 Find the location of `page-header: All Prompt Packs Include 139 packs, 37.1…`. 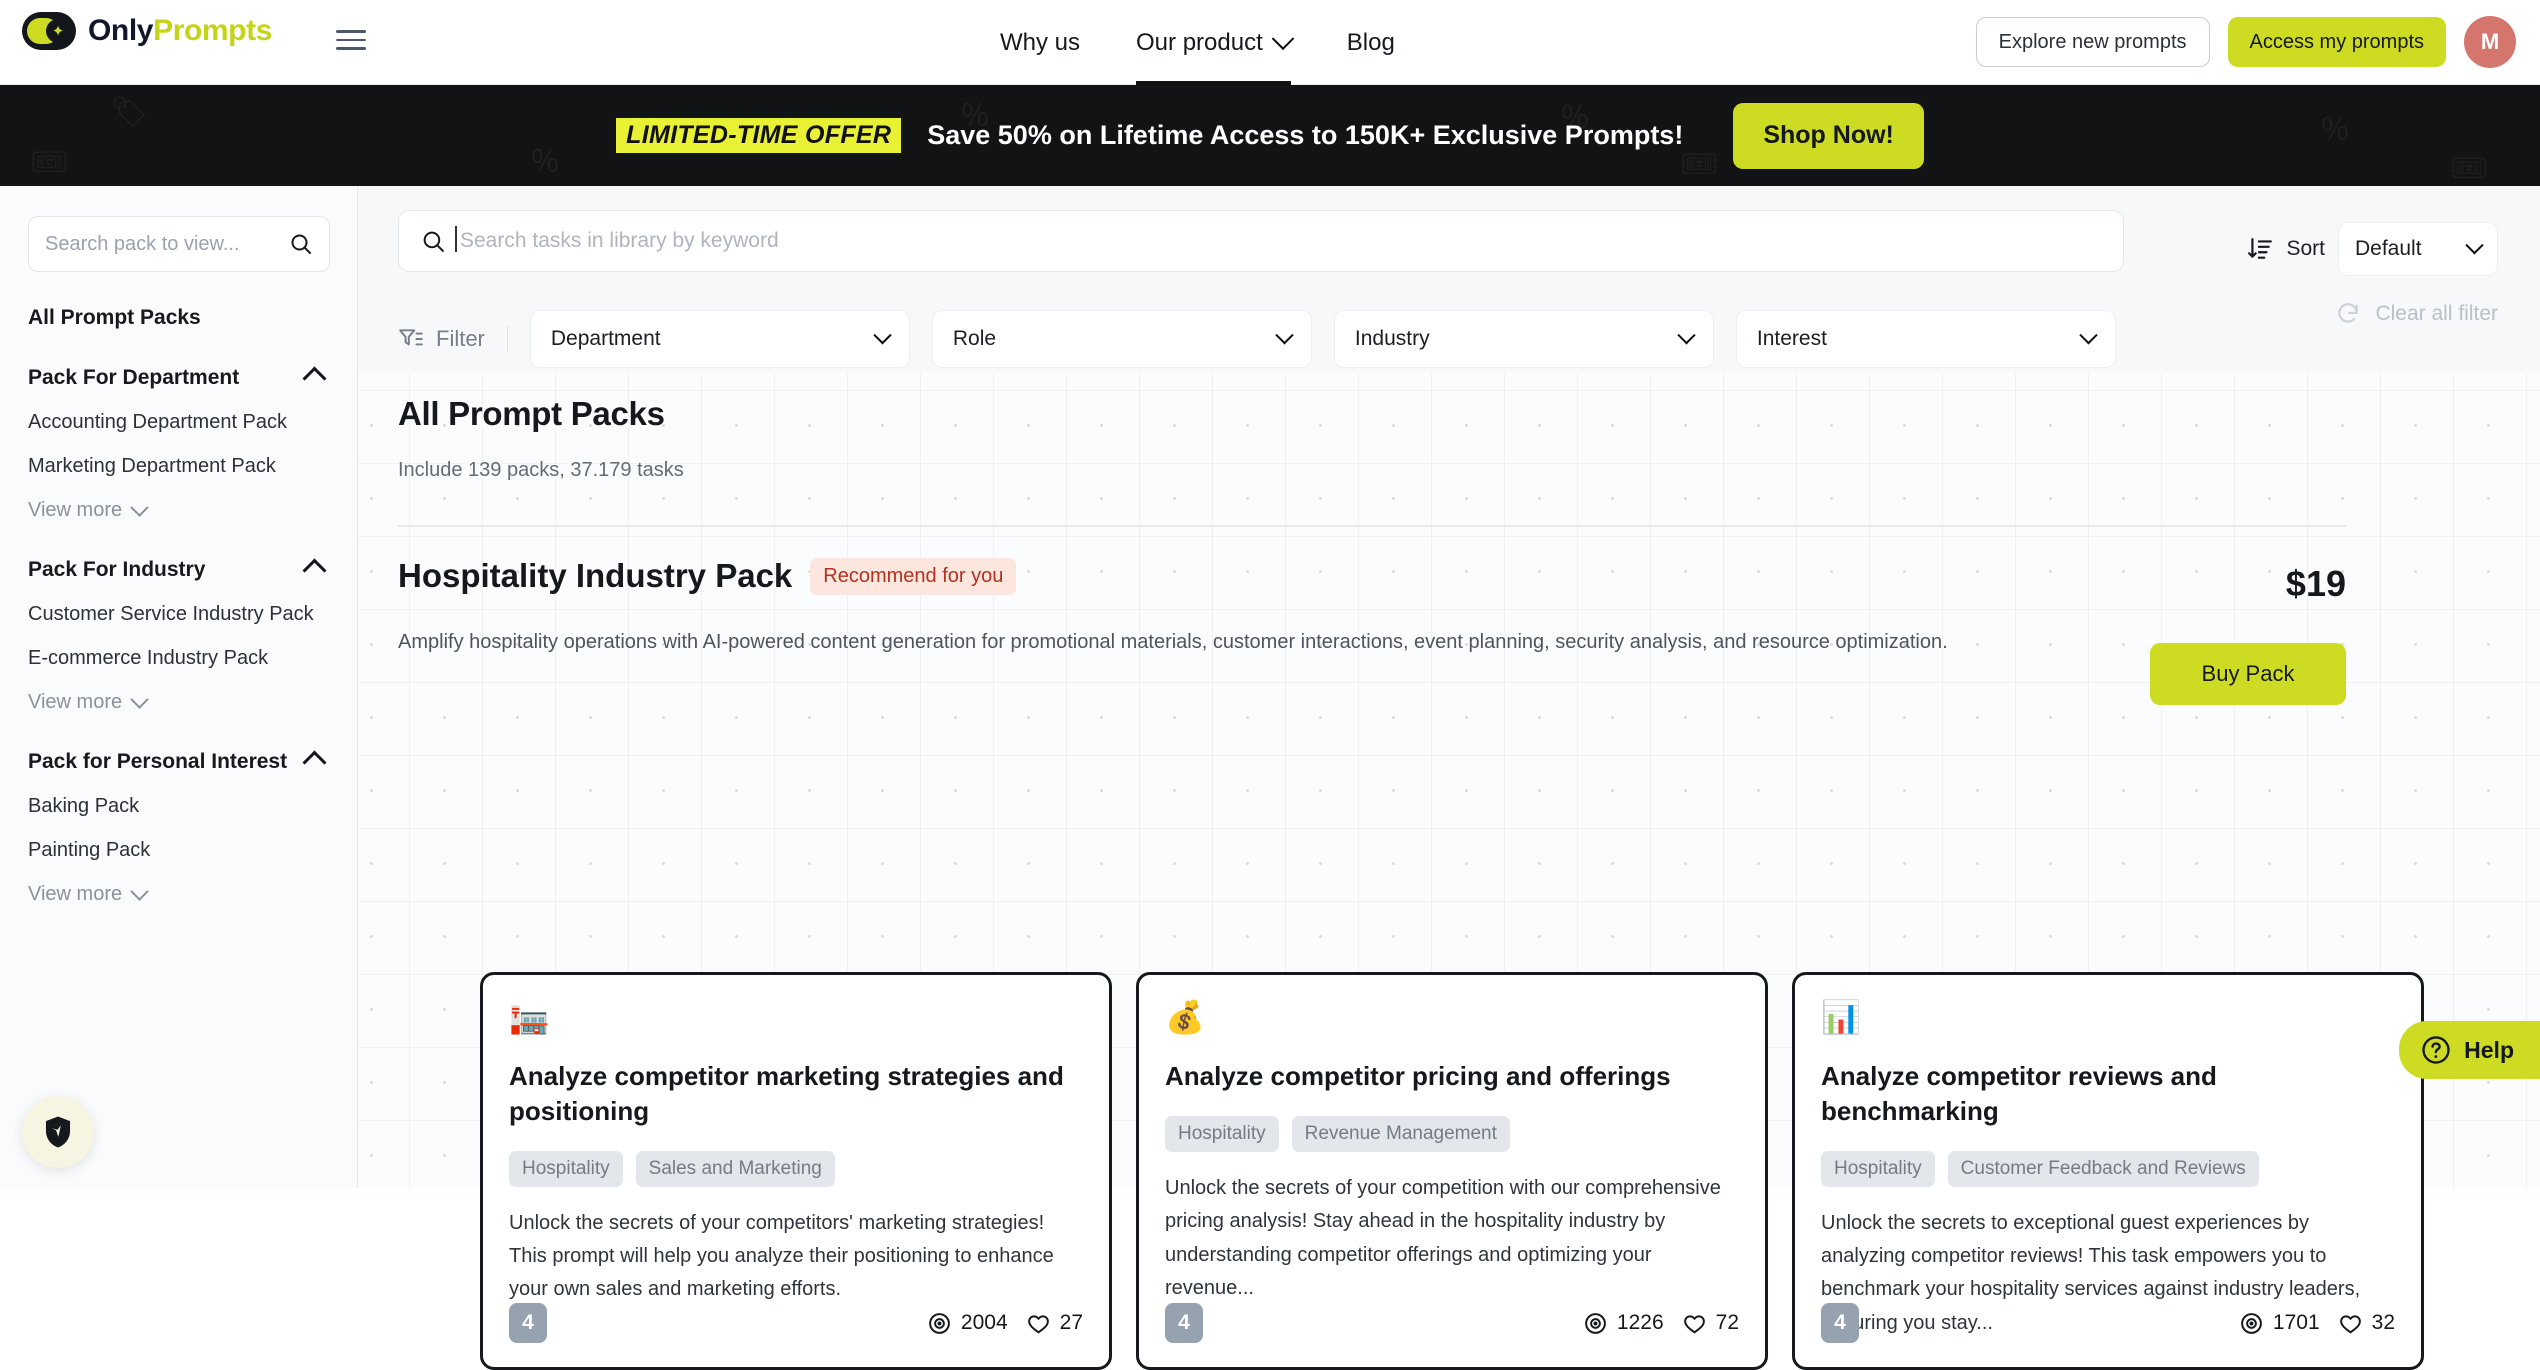

page-header: All Prompt Packs Include 139 packs, 37.1… is located at coordinates (541, 438).